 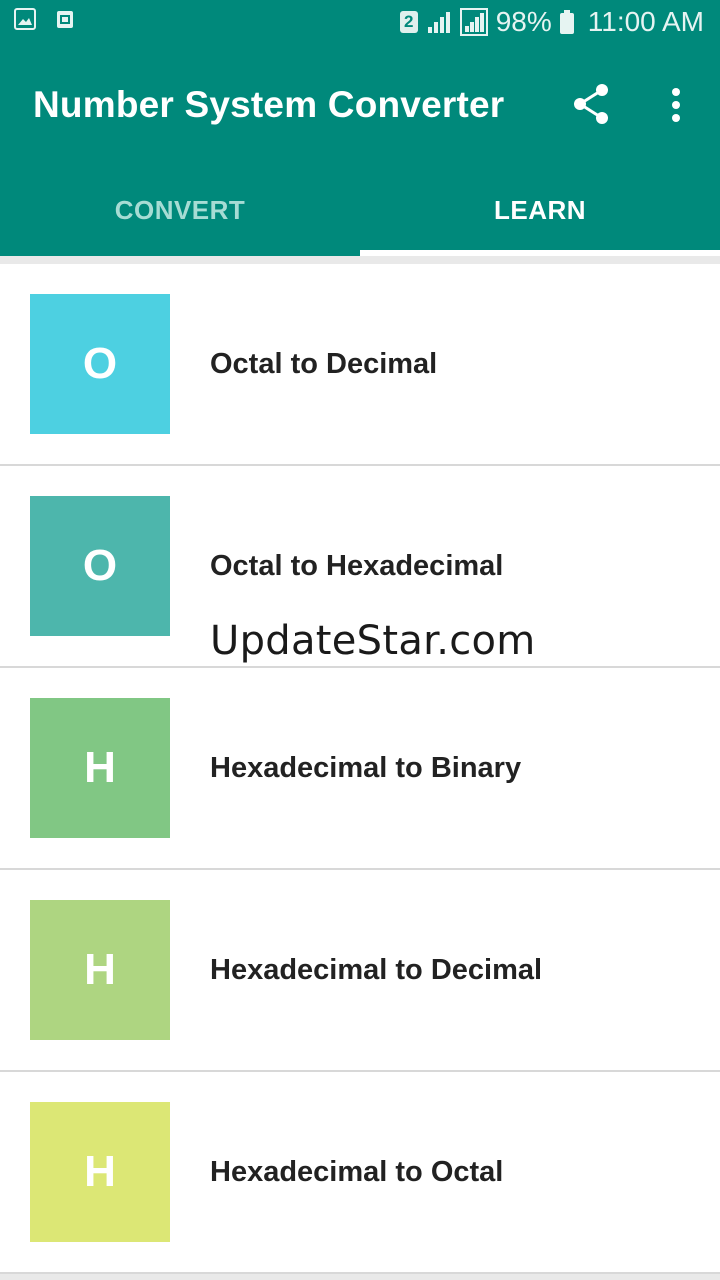 What do you see at coordinates (408, 22) in the screenshot?
I see `sim-slot-badge: 2` at bounding box center [408, 22].